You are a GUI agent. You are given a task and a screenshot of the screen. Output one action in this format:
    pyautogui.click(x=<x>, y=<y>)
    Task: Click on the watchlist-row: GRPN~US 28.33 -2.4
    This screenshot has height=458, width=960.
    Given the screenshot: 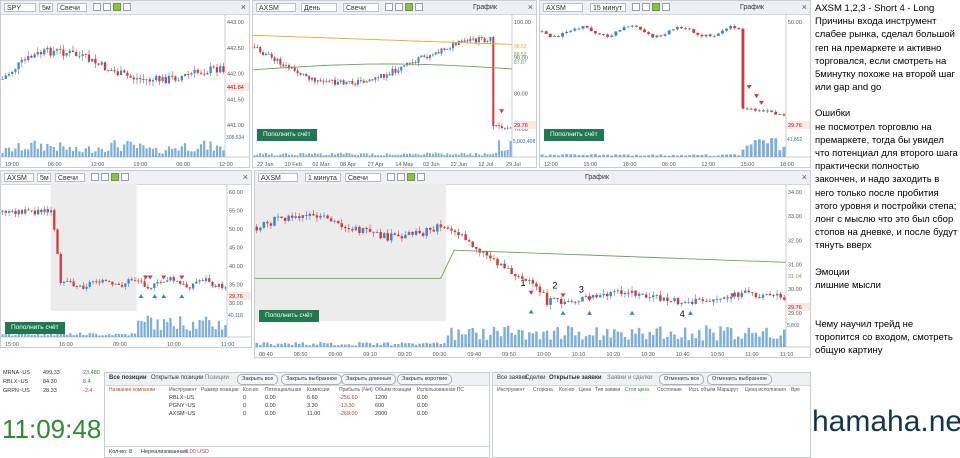 What is the action you would take?
    pyautogui.click(x=47, y=391)
    